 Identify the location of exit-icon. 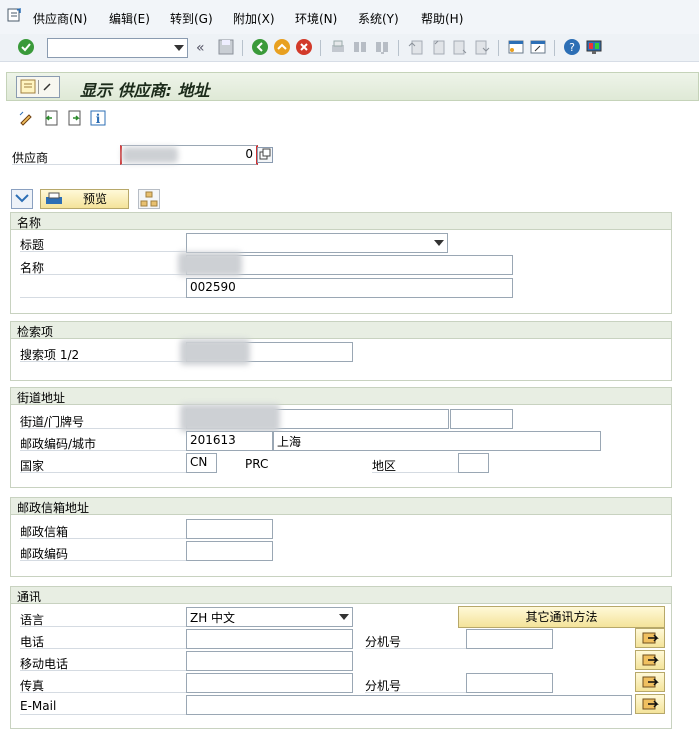
(282, 47).